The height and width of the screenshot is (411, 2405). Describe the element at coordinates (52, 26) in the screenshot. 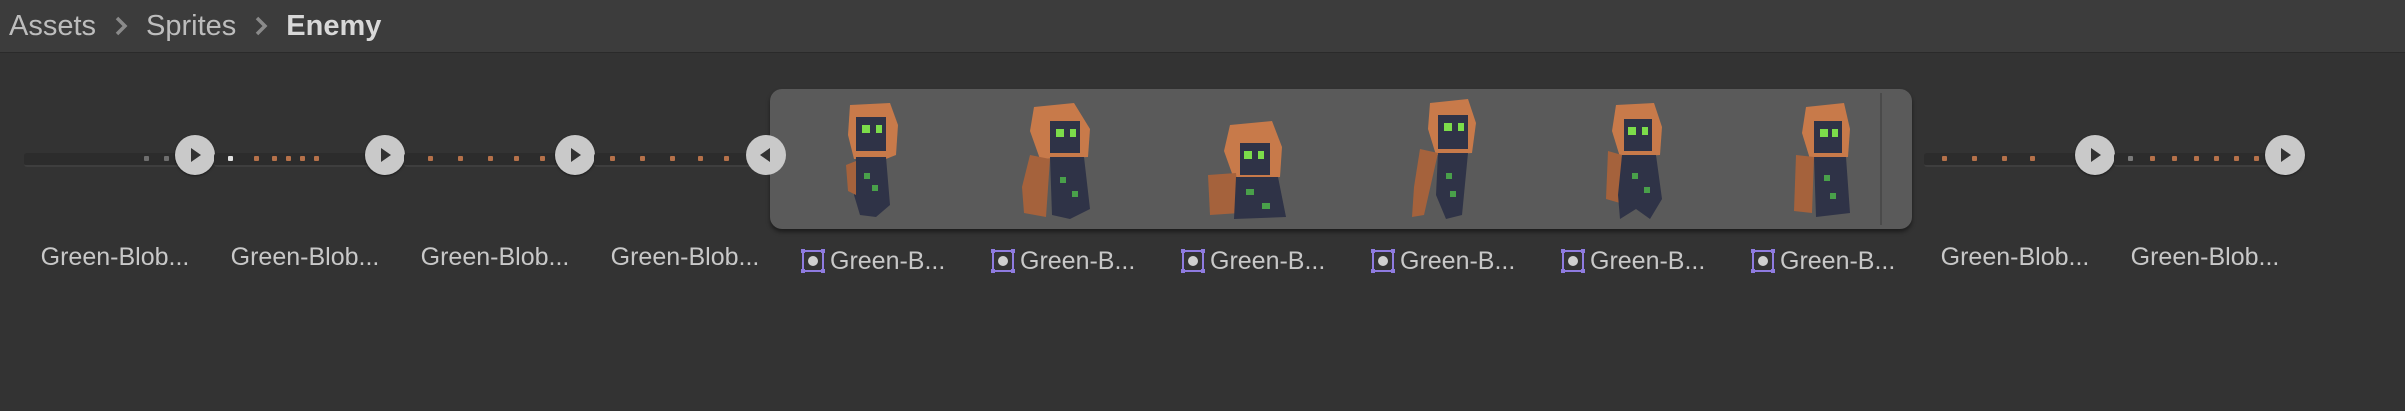

I see `breadcrumb-assets: Assets` at that location.